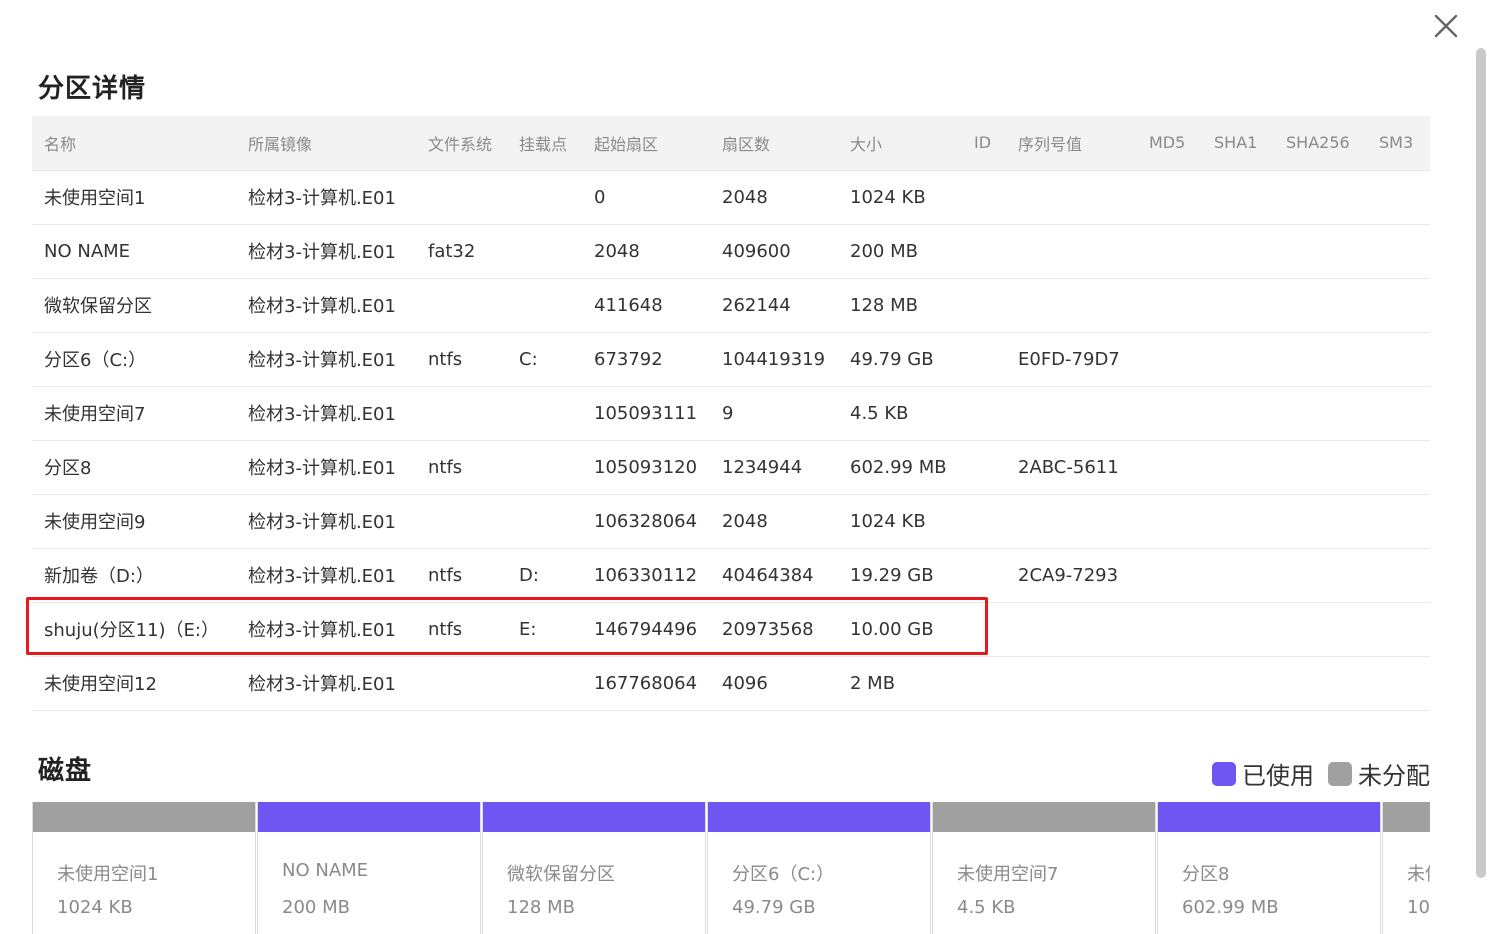  Describe the element at coordinates (369, 868) in the screenshot. I see `disk-block: NO NAME 200 MB` at that location.